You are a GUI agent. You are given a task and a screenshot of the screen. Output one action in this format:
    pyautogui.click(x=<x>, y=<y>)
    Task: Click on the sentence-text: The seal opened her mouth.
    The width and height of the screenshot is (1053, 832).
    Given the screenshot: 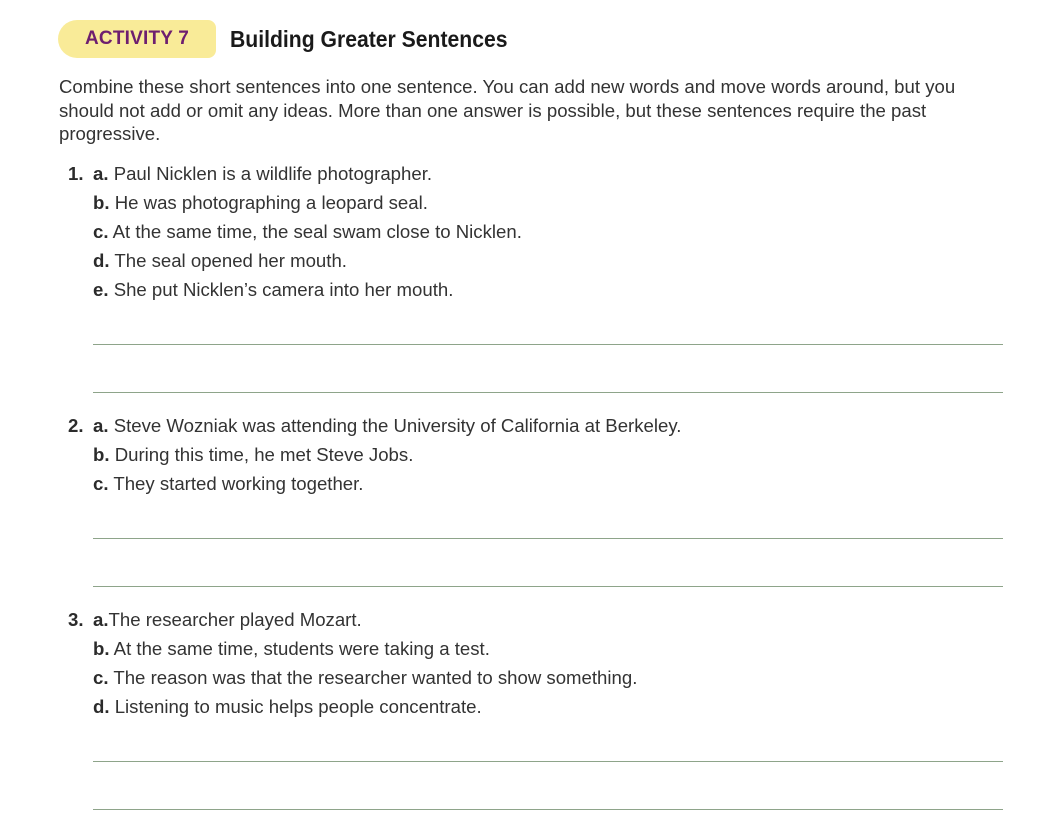 What is the action you would take?
    pyautogui.click(x=230, y=260)
    